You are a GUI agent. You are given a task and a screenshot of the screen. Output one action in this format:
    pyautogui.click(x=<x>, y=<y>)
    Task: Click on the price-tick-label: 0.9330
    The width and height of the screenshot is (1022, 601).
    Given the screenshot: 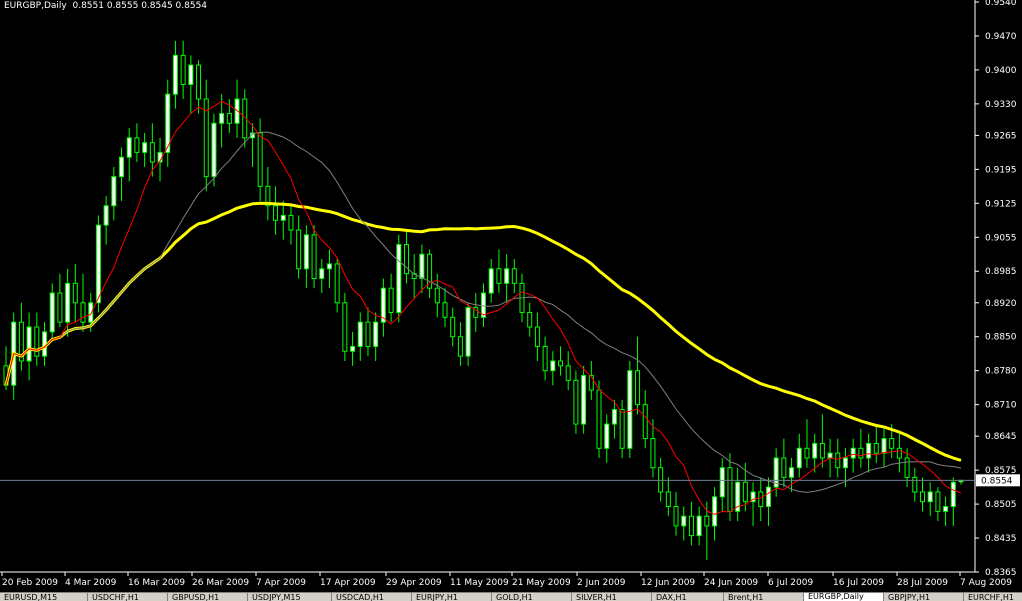 What is the action you would take?
    pyautogui.click(x=1001, y=105)
    